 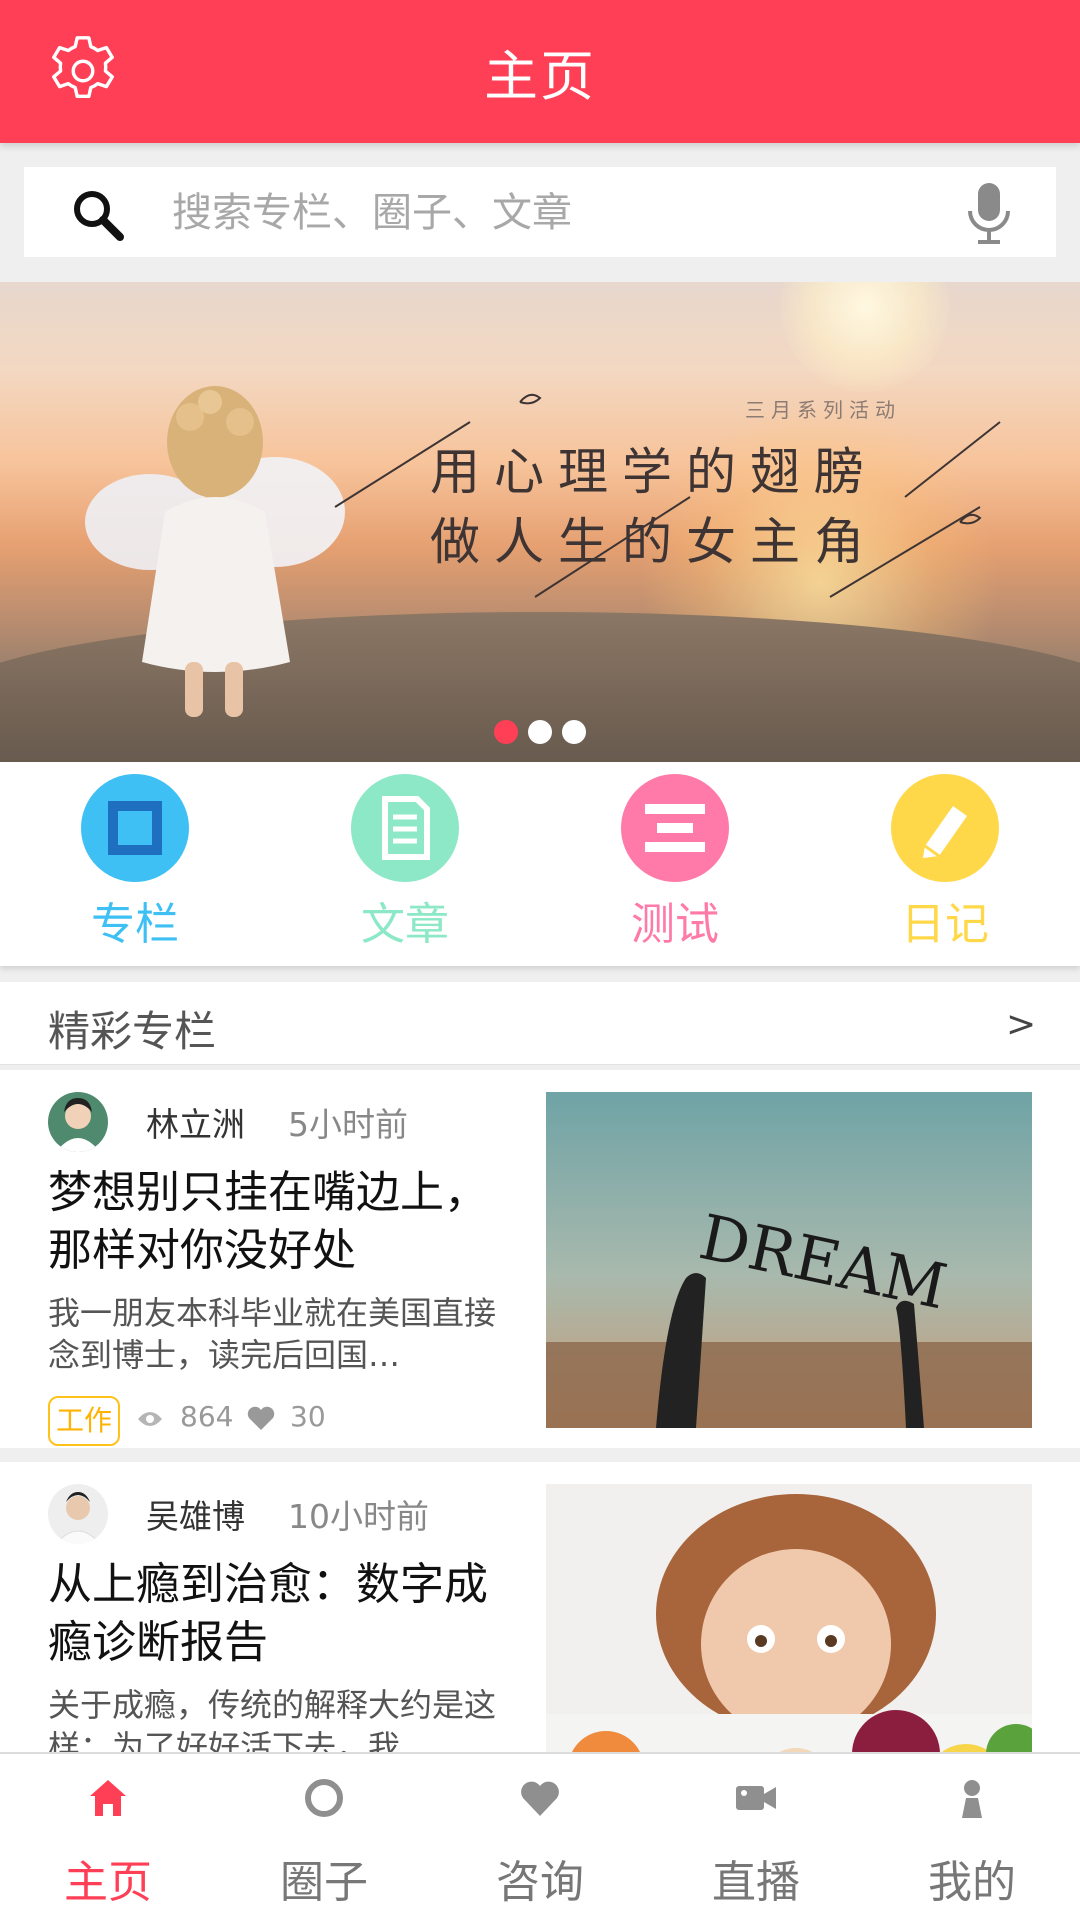 What do you see at coordinates (324, 1838) in the screenshot?
I see `nav-circle: 圈子` at bounding box center [324, 1838].